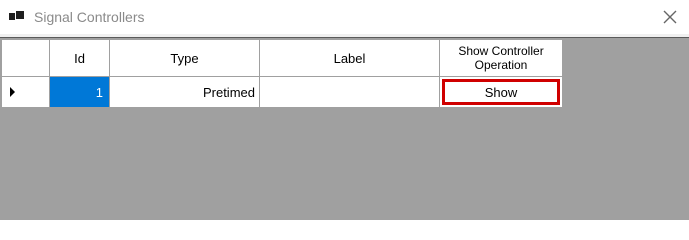 The height and width of the screenshot is (240, 689). Describe the element at coordinates (349, 58) in the screenshot. I see `column-header-label: Label` at that location.